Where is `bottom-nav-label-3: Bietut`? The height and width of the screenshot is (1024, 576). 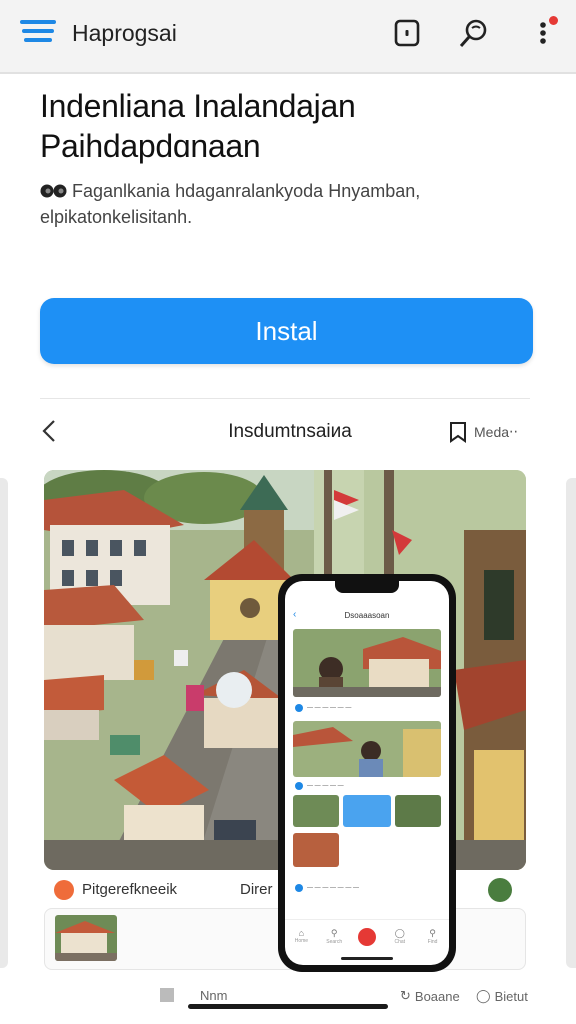 bottom-nav-label-3: Bietut is located at coordinates (511, 996).